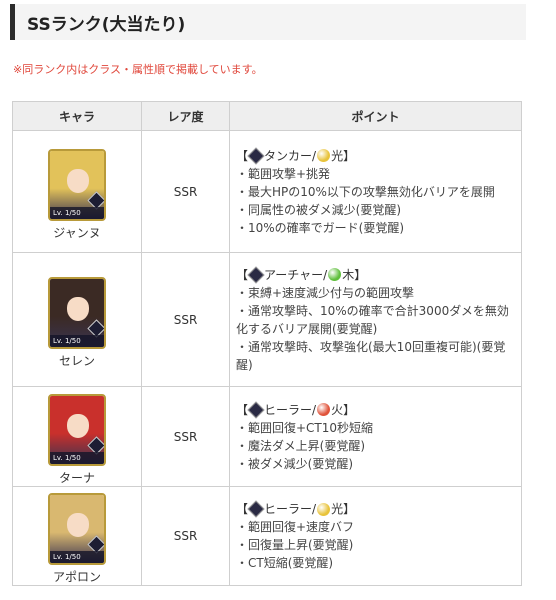 This screenshot has height=600, width=556. I want to click on section-heading: SSランク(大当たり), so click(268, 22).